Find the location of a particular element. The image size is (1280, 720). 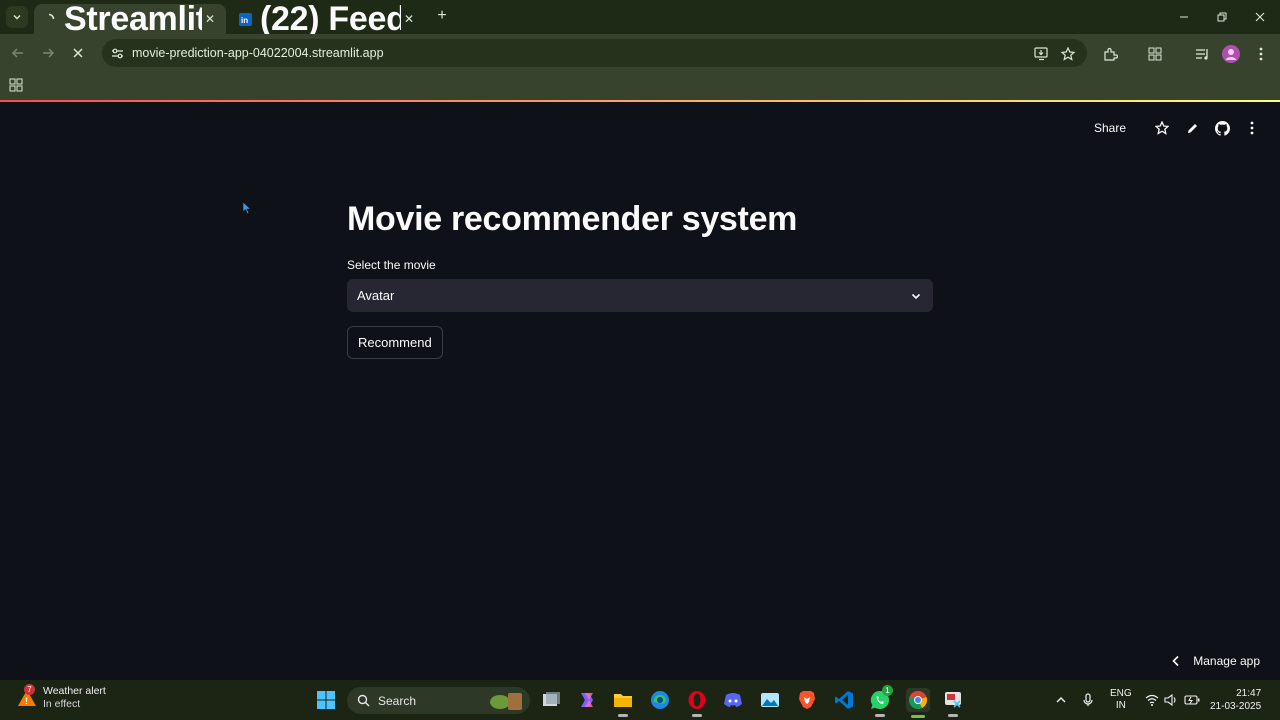

bookmark-star-icon is located at coordinates (1068, 54).